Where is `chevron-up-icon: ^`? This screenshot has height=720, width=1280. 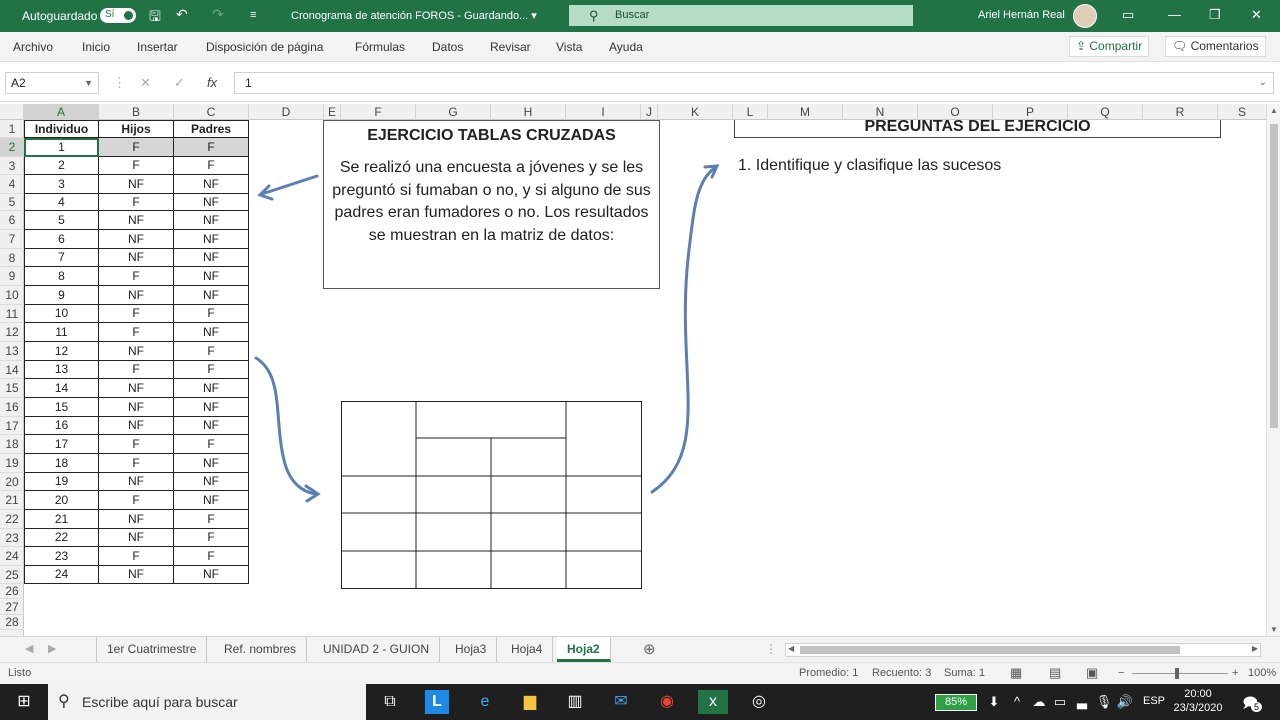 chevron-up-icon: ^ is located at coordinates (1017, 702).